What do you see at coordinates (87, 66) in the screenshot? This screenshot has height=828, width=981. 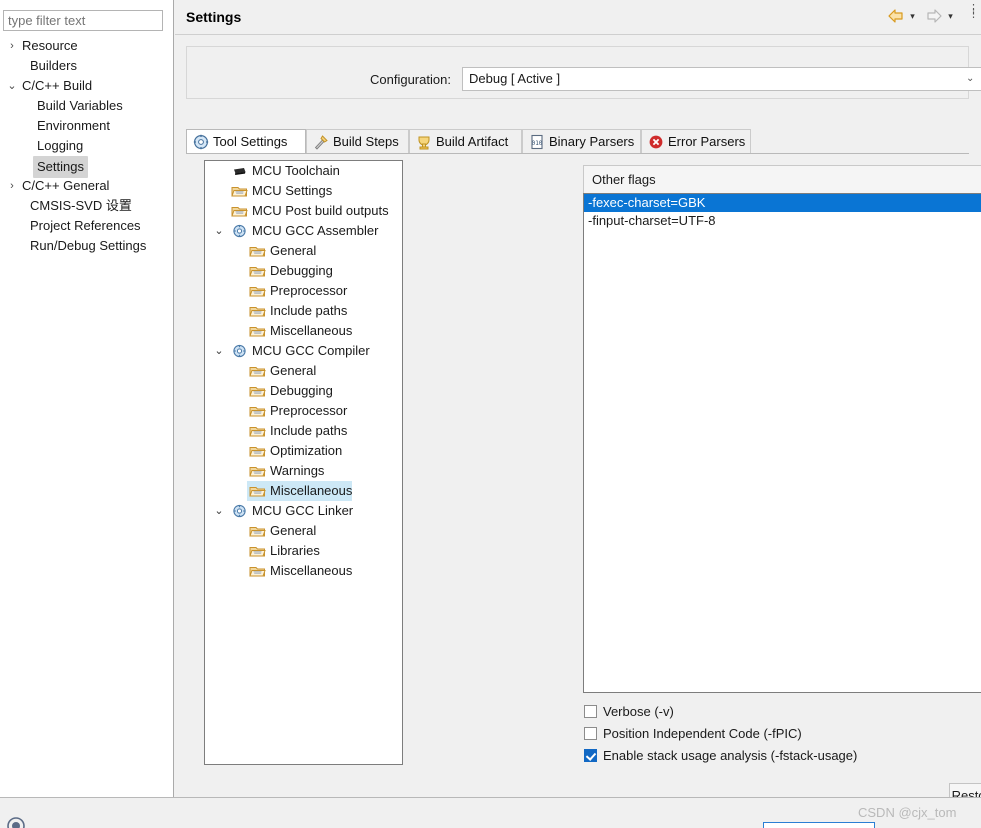 I see `sidebar-item: Builders` at bounding box center [87, 66].